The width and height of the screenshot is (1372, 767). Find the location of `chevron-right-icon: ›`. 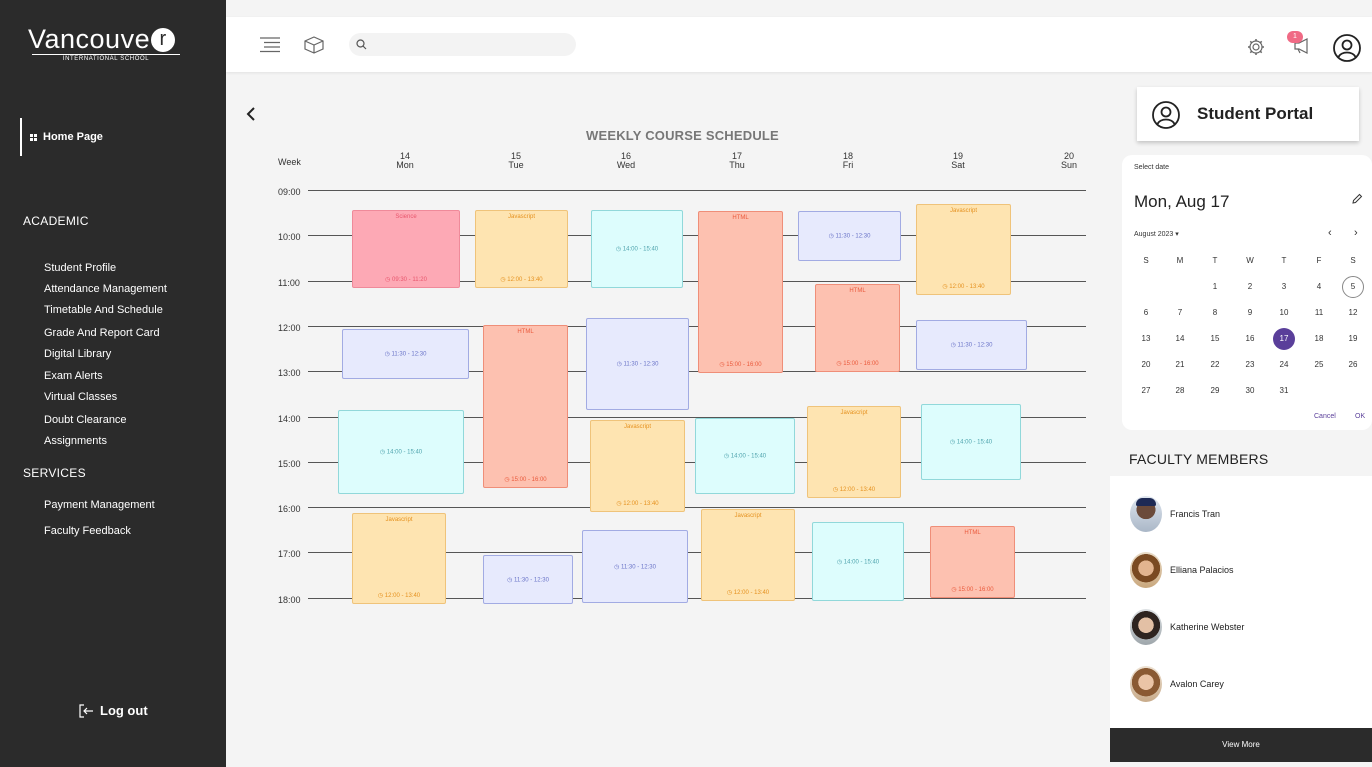

chevron-right-icon: › is located at coordinates (1356, 233).